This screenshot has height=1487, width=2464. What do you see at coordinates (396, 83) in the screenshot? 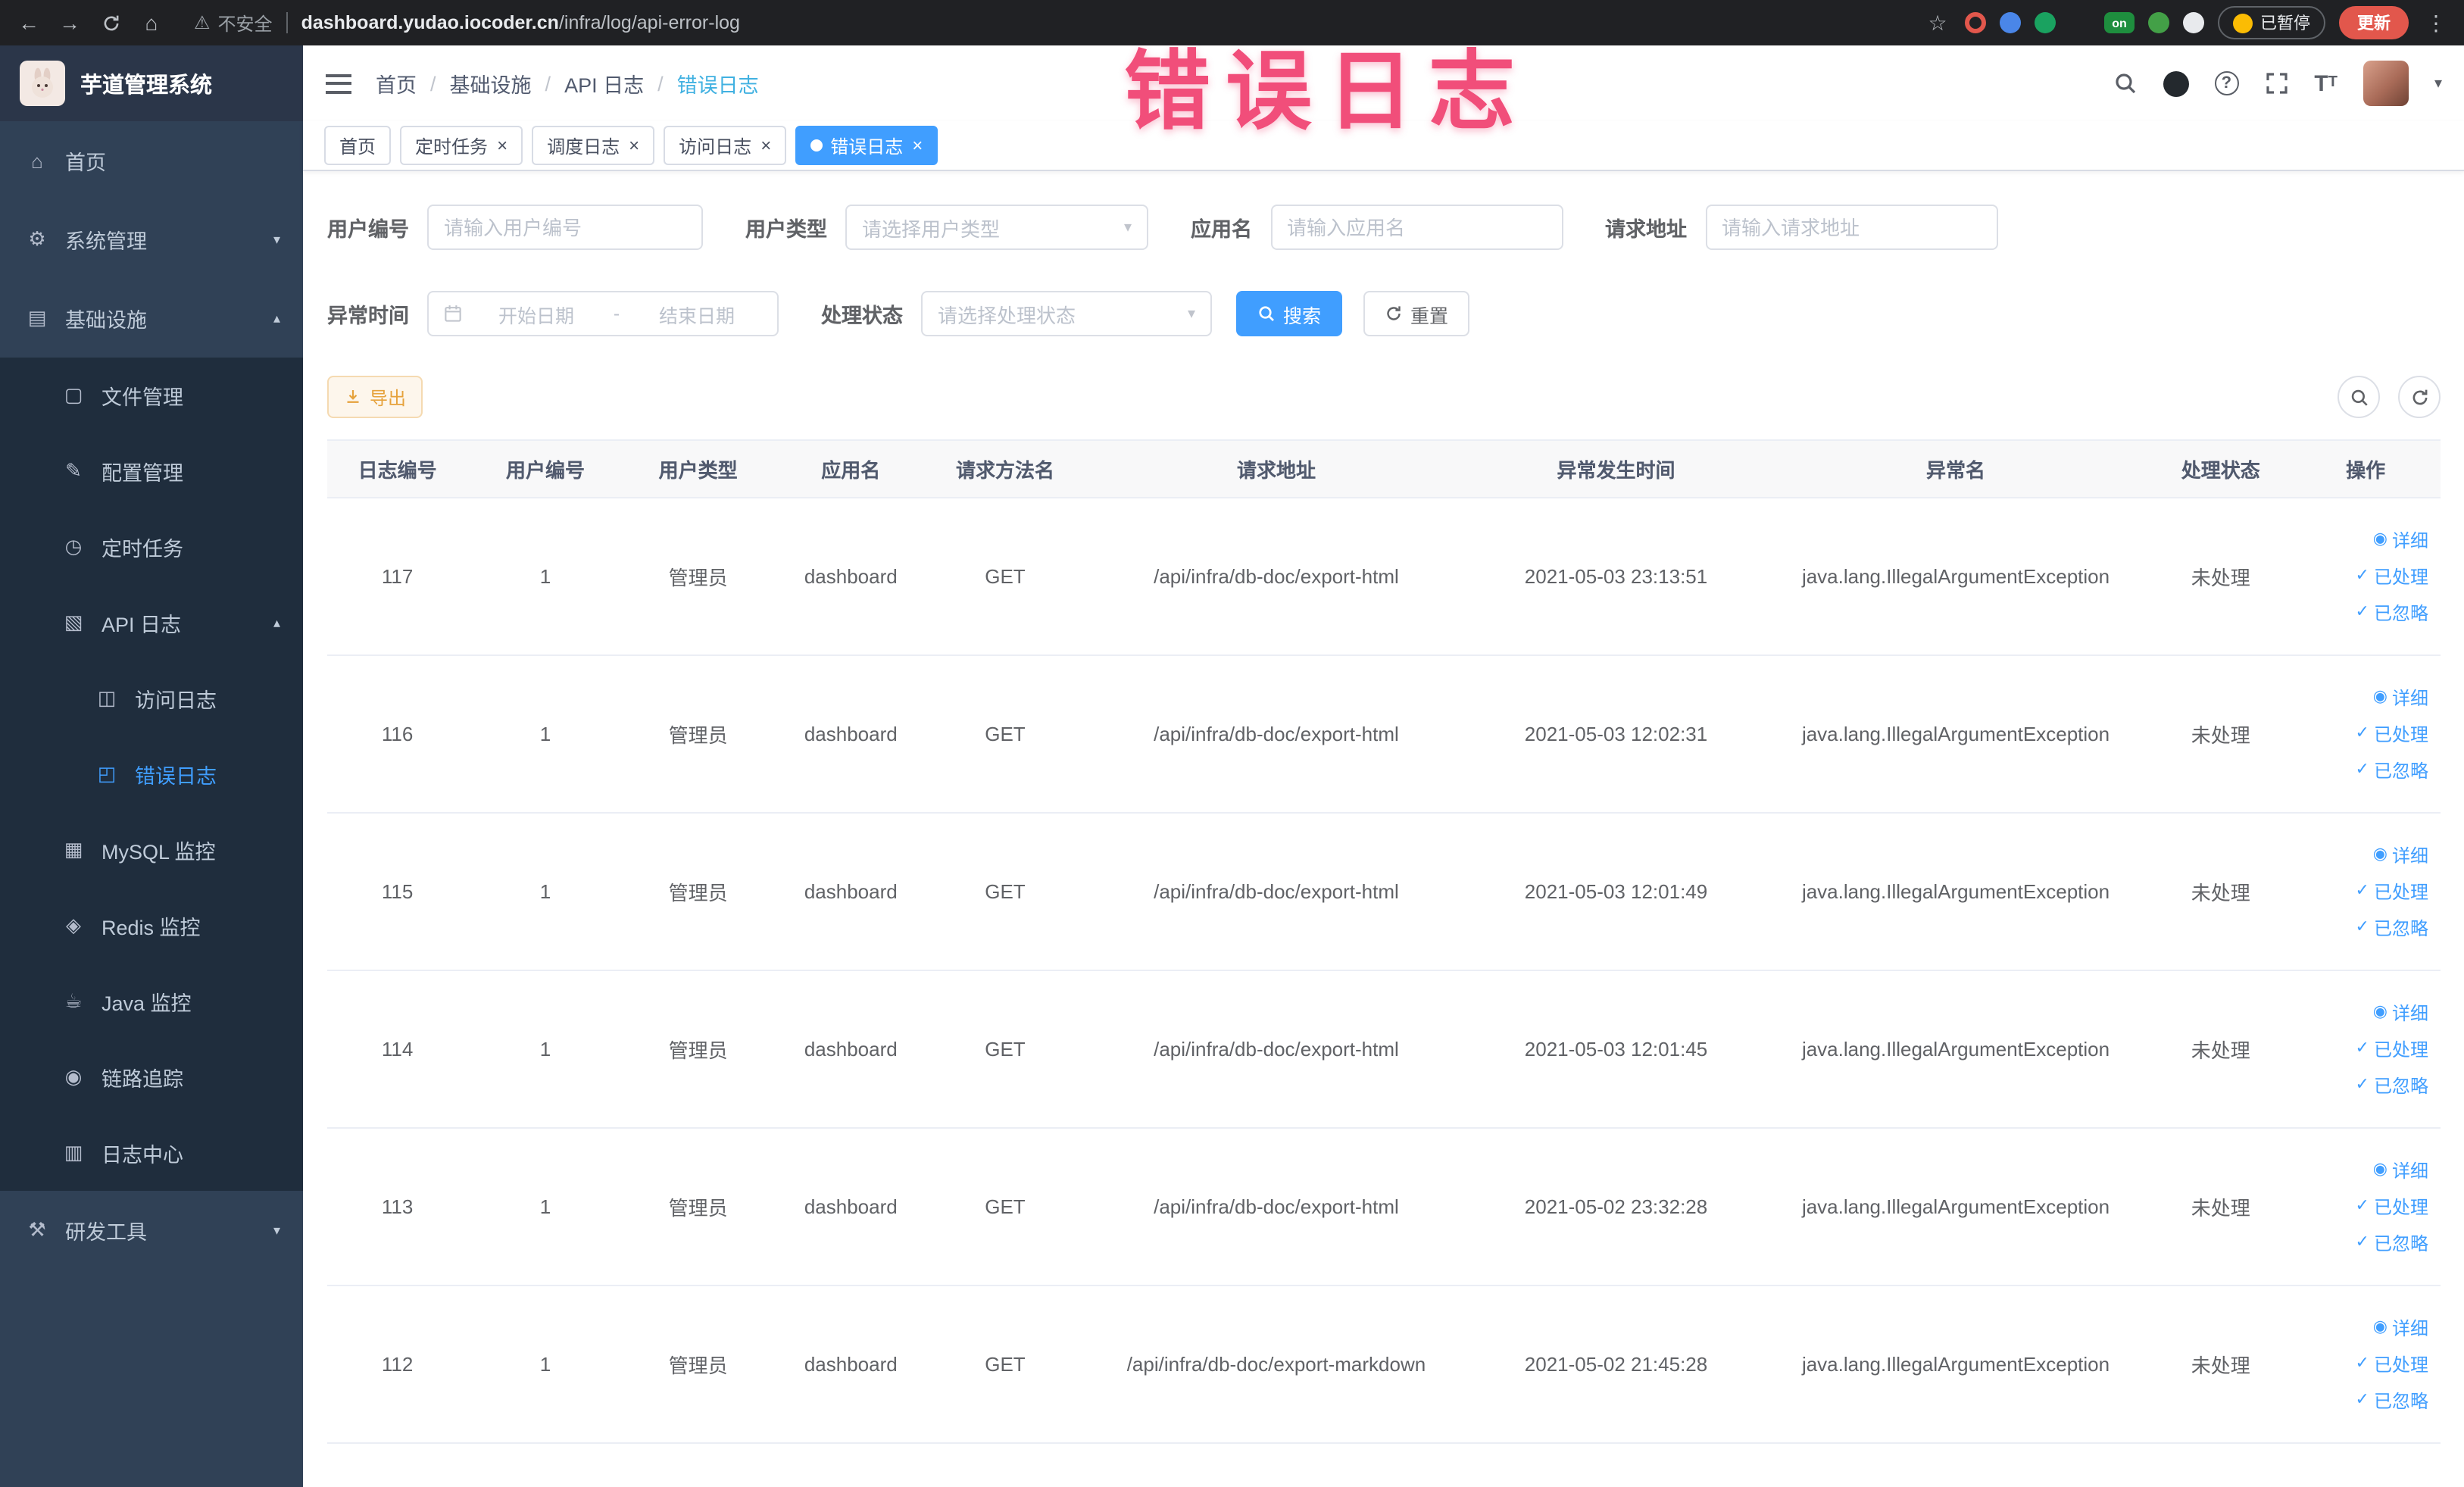
I see `breadcrumb-item: 首页` at bounding box center [396, 83].